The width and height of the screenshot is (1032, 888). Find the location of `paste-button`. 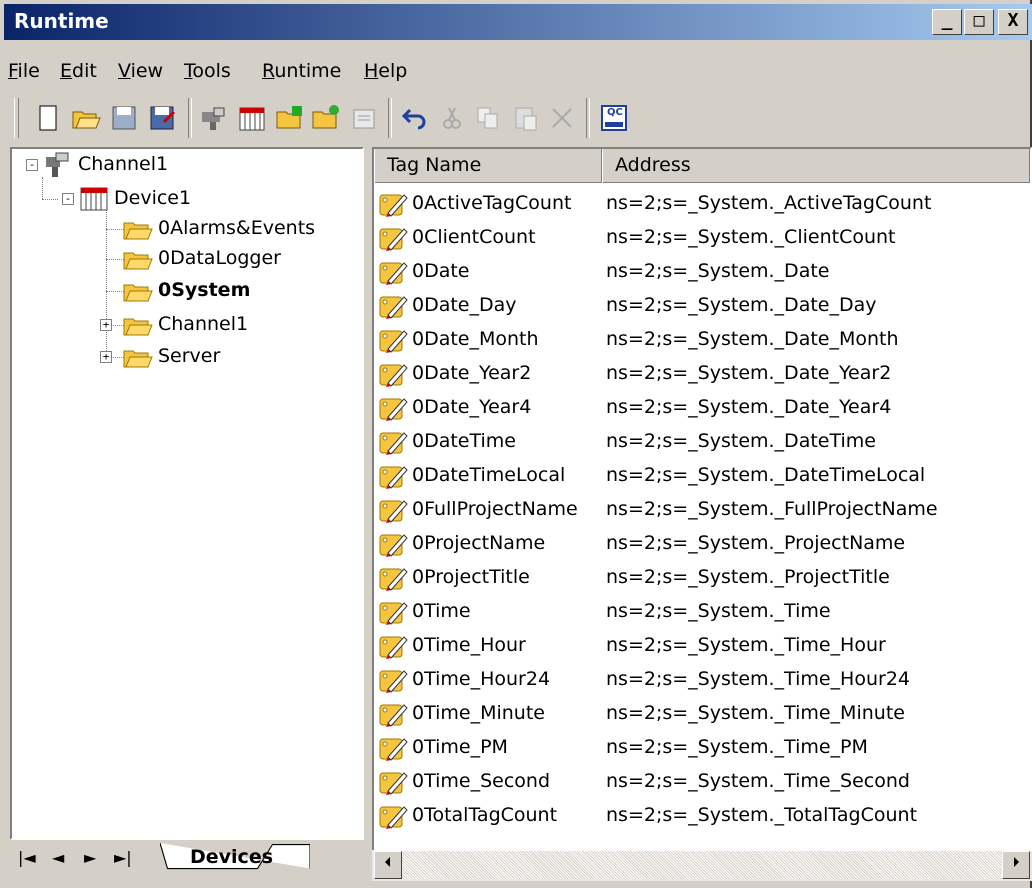

paste-button is located at coordinates (526, 118).